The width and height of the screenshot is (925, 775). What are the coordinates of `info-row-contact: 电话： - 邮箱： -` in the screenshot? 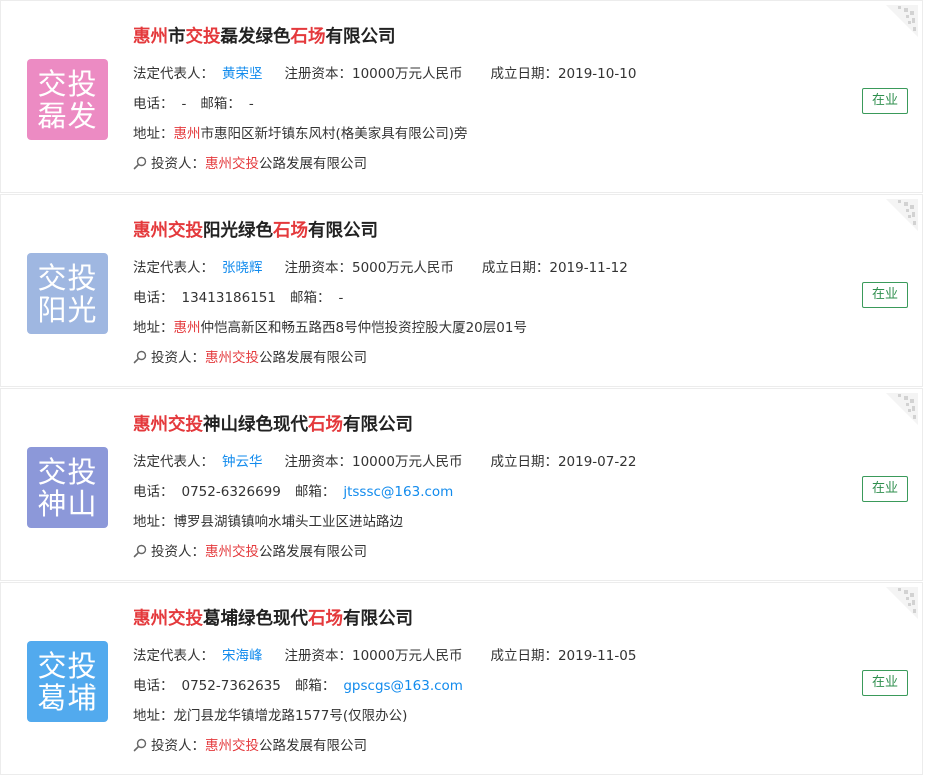 It's located at (193, 102).